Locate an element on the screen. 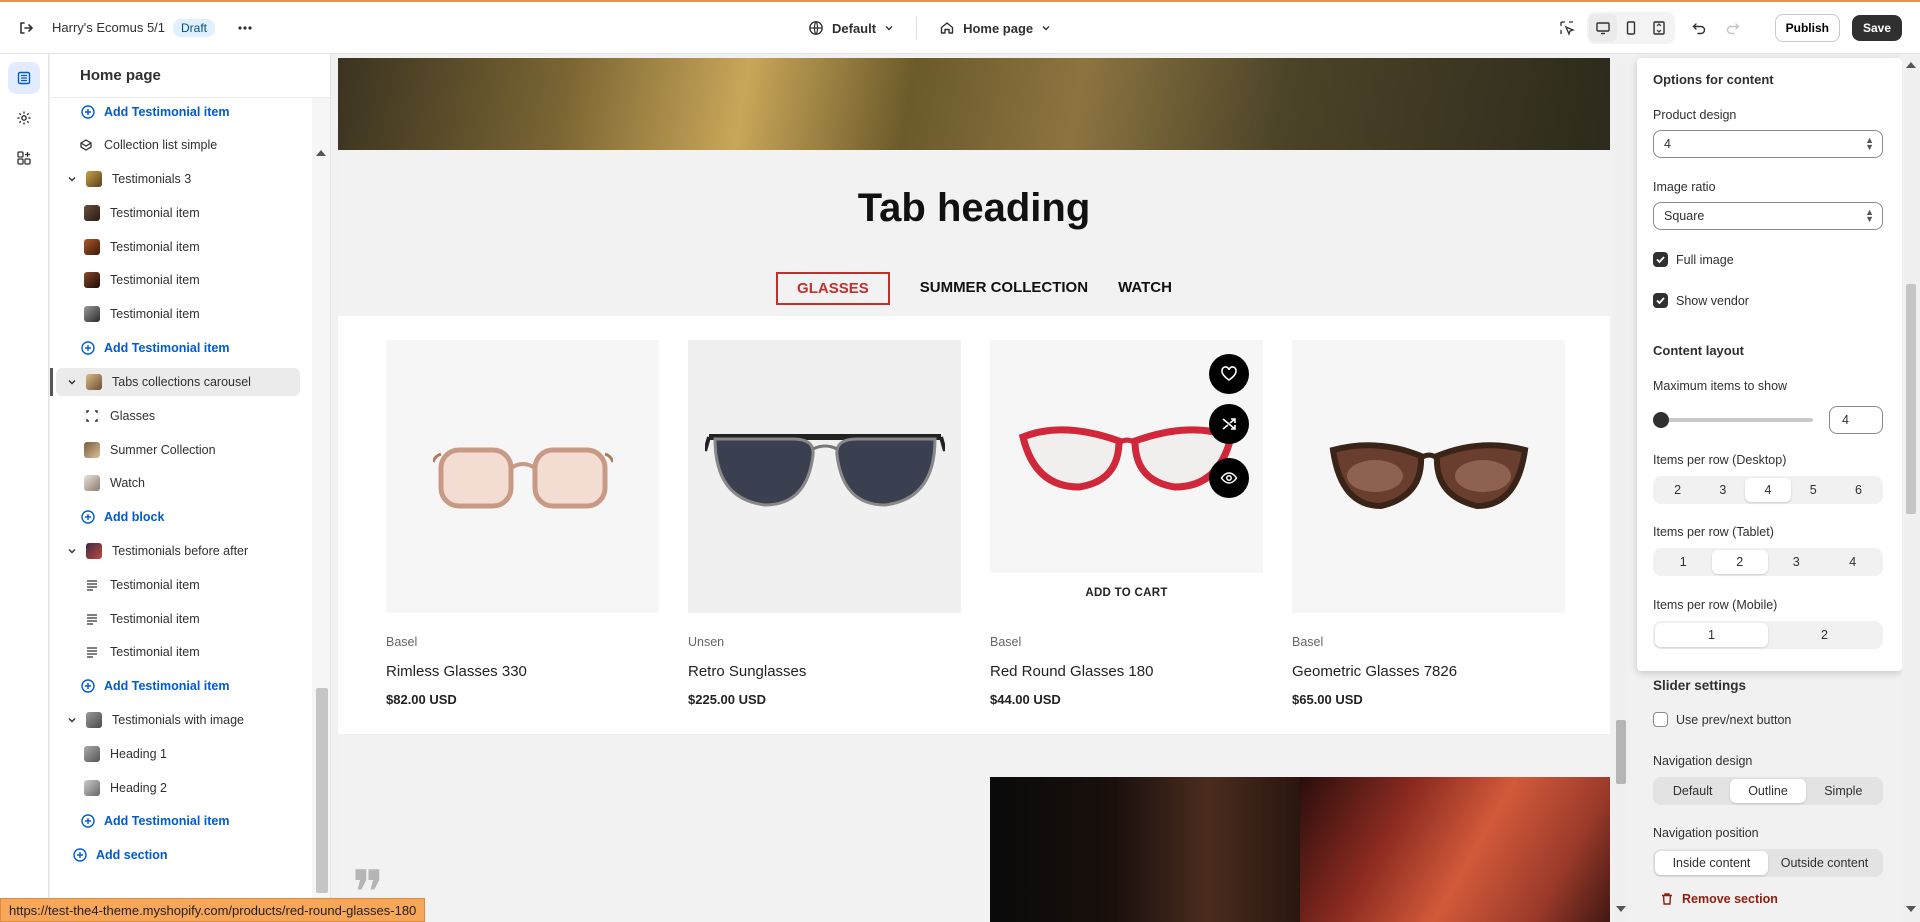 The image size is (1920, 922). max-items-slider is located at coordinates (1733, 420).